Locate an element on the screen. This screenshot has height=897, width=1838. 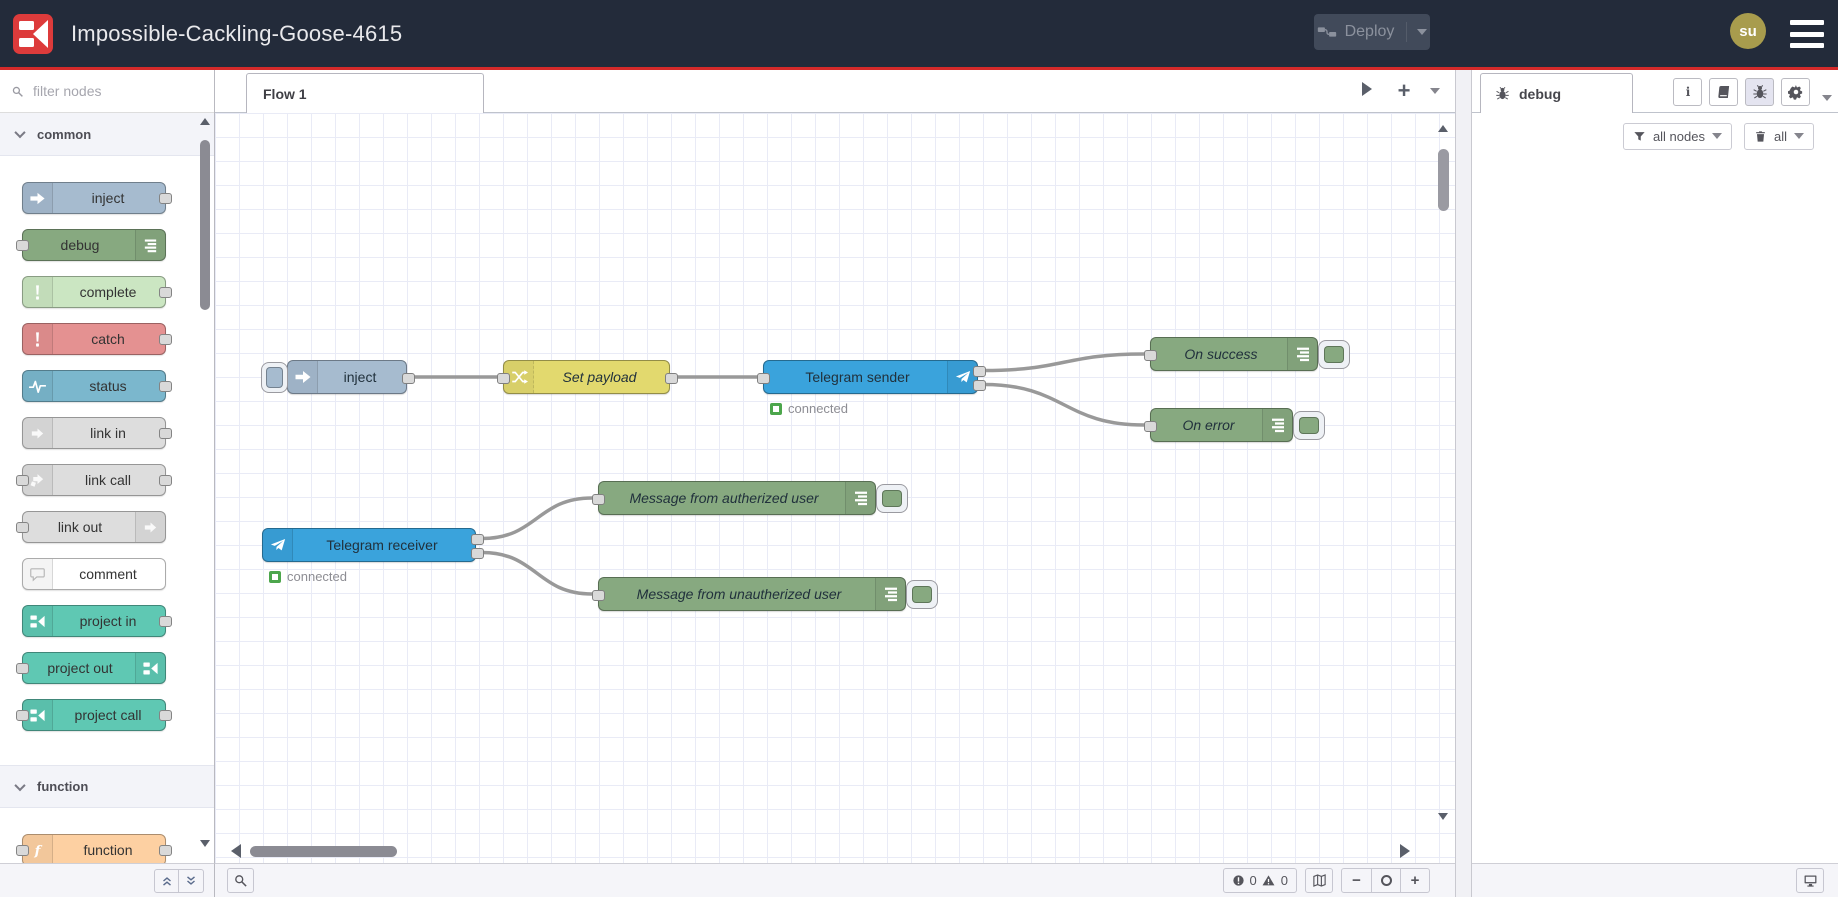
palette-node-function: f function is located at coordinates (94, 848).